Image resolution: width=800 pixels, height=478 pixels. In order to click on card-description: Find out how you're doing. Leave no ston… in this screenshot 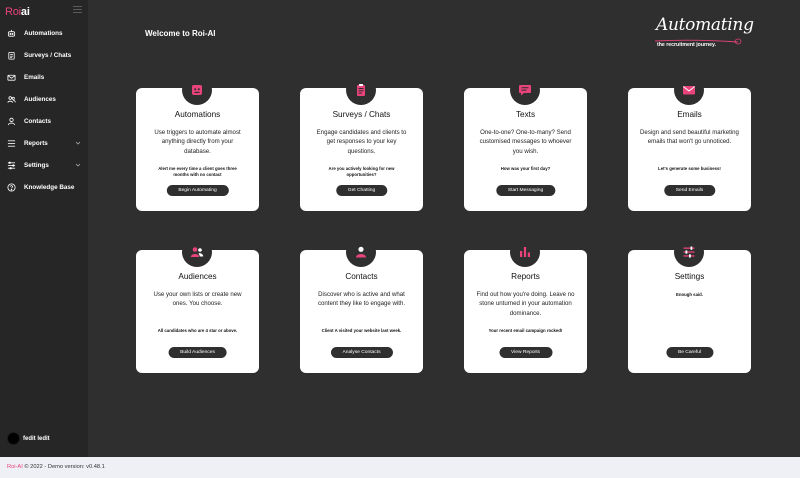, I will do `click(525, 304)`.